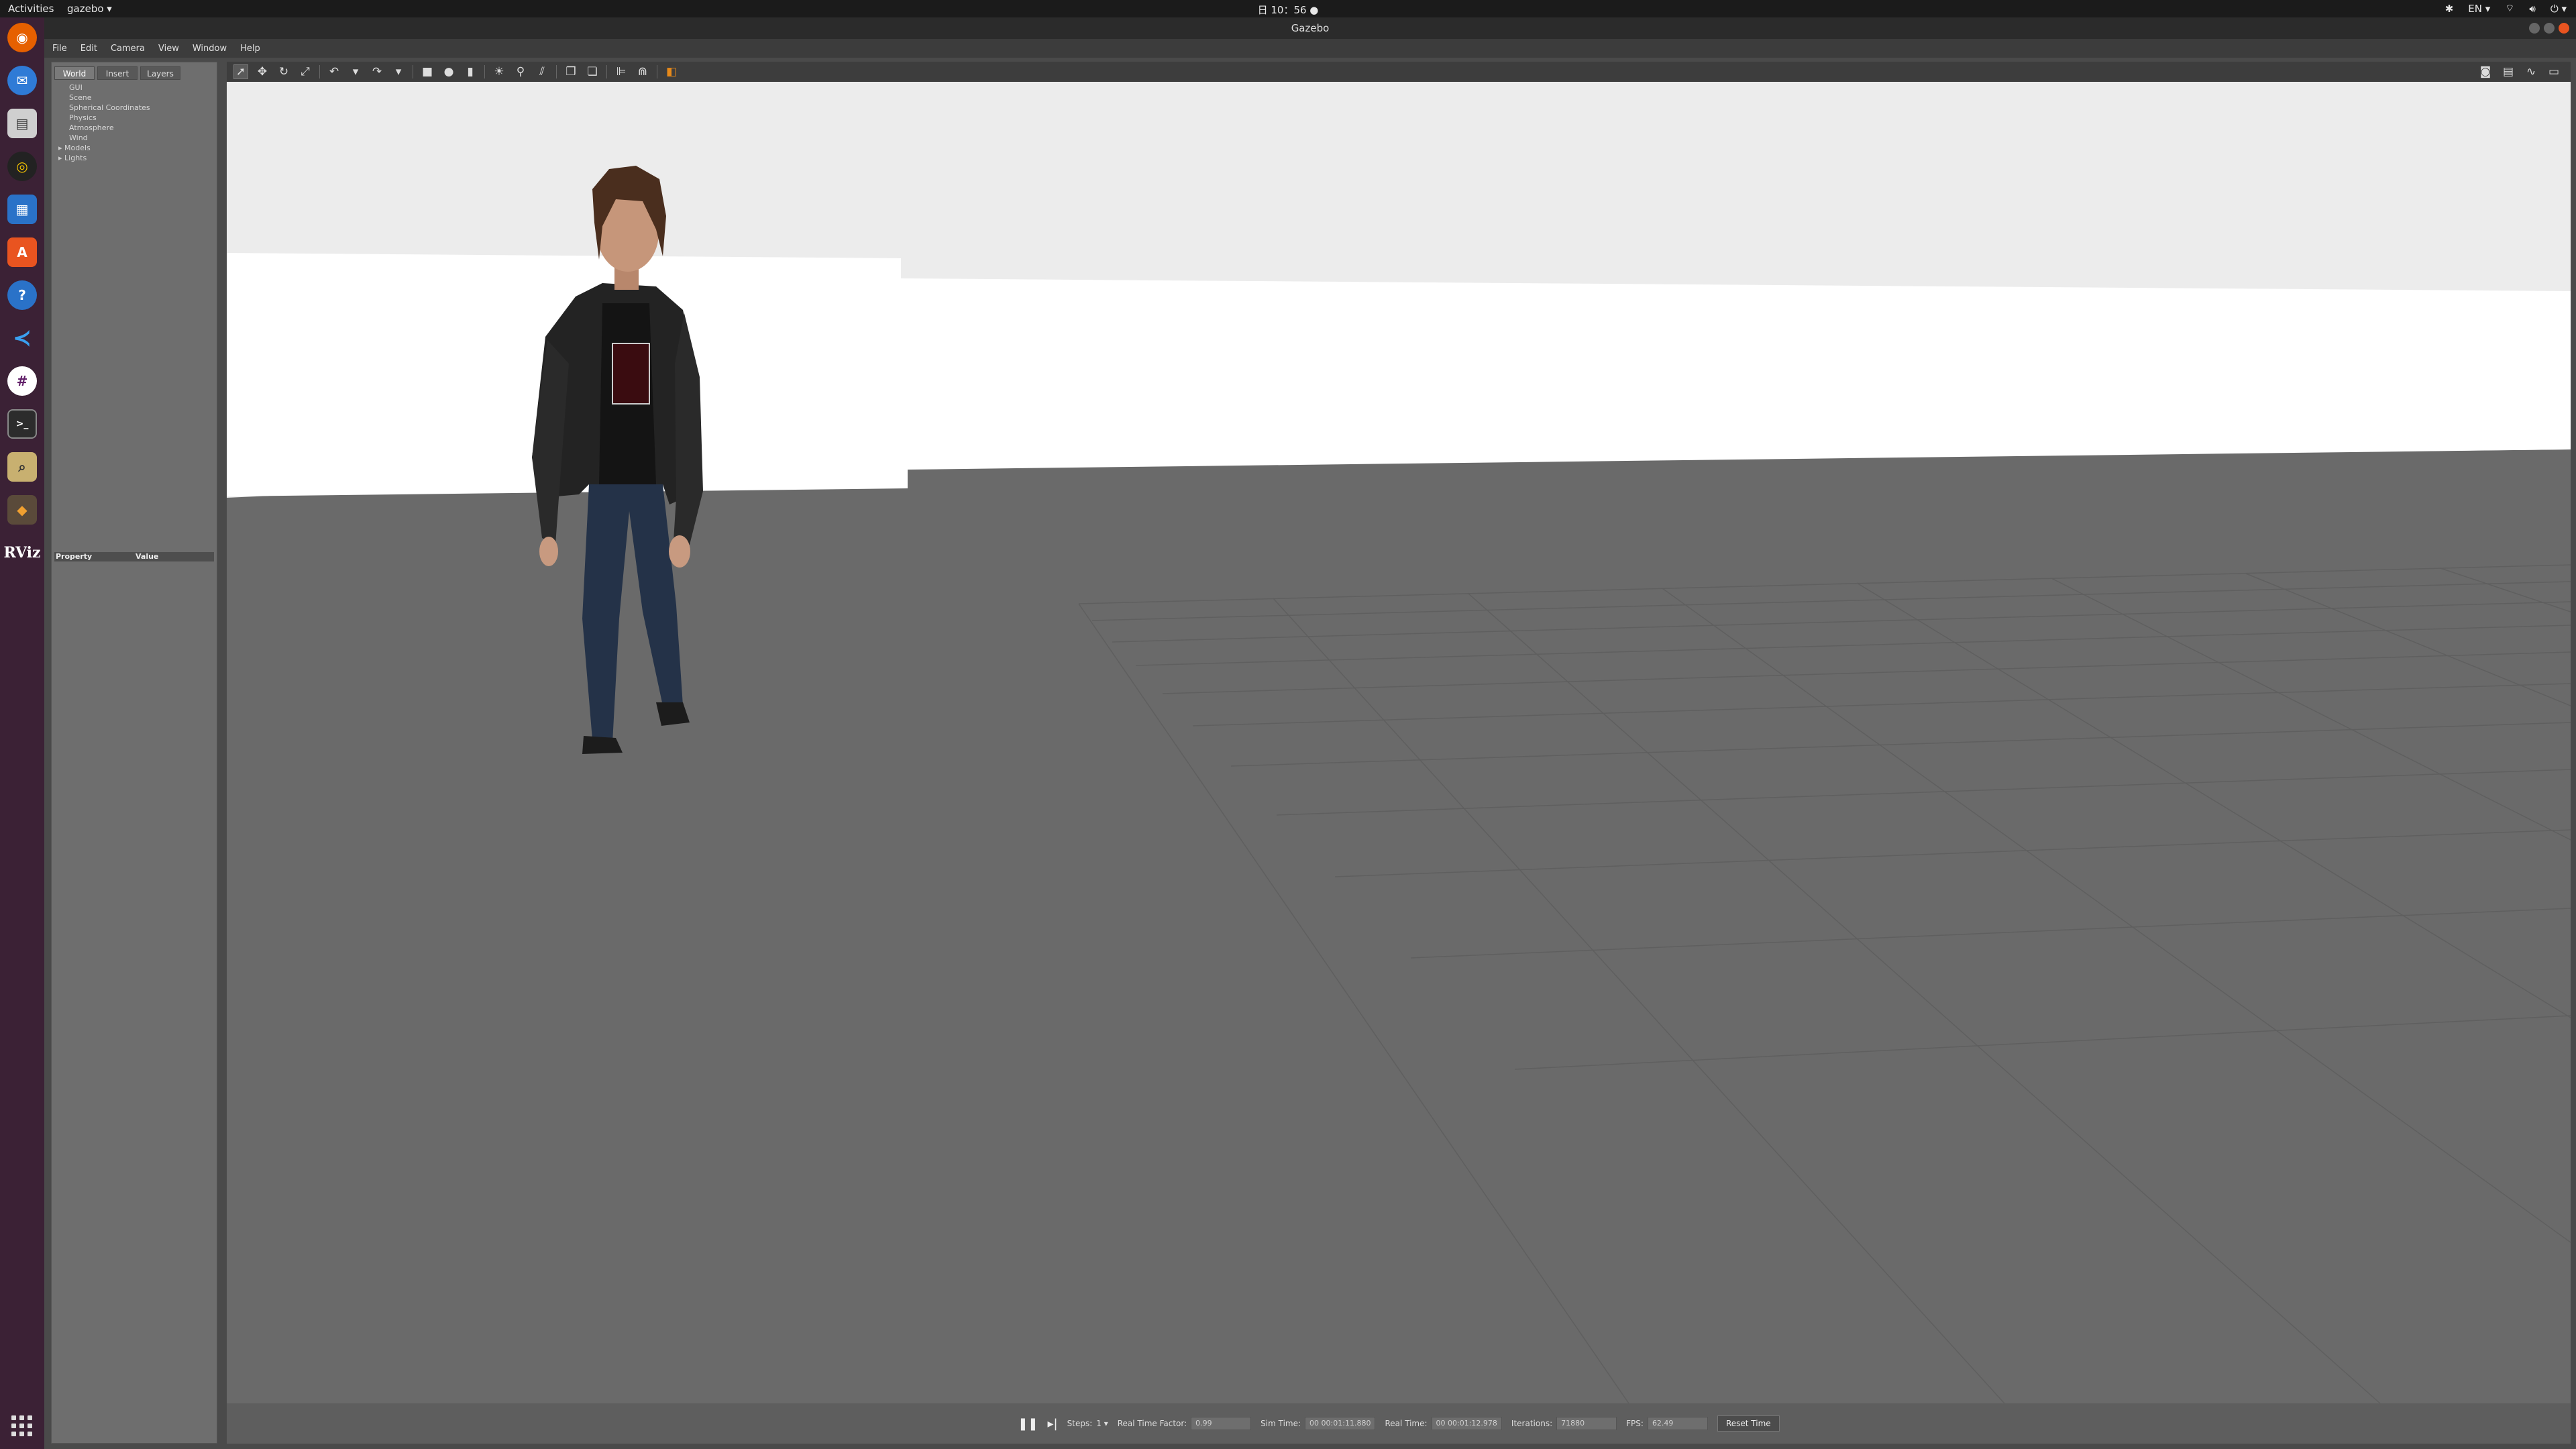 The height and width of the screenshot is (1449, 2576). What do you see at coordinates (398, 71) in the screenshot?
I see `redo-history-icon: ▾` at bounding box center [398, 71].